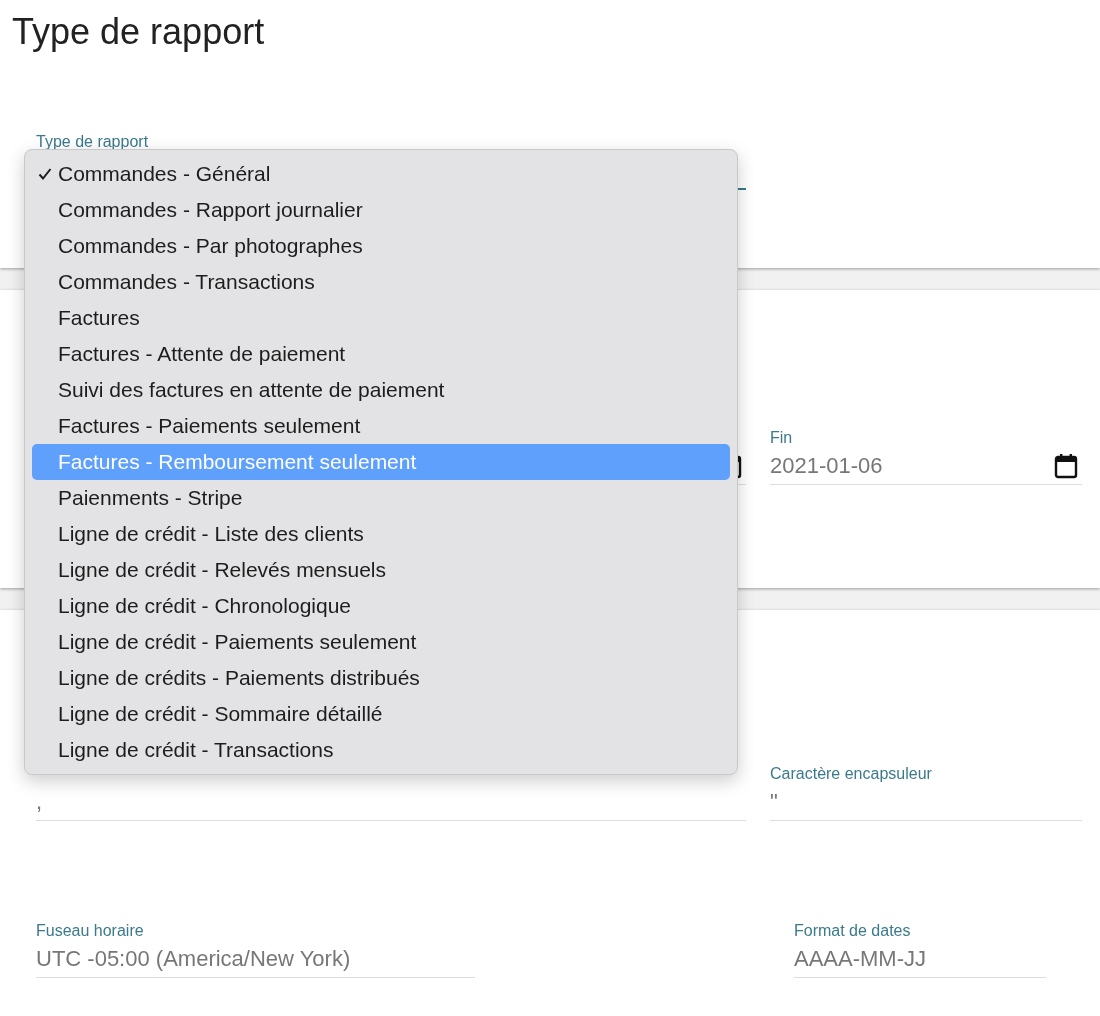 Image resolution: width=1100 pixels, height=1016 pixels. What do you see at coordinates (381, 318) in the screenshot?
I see `menu-option: Factures` at bounding box center [381, 318].